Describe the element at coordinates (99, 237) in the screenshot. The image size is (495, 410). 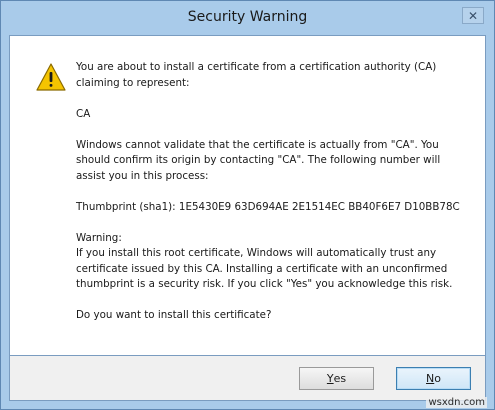
I see `warning-heading: Warning:` at that location.